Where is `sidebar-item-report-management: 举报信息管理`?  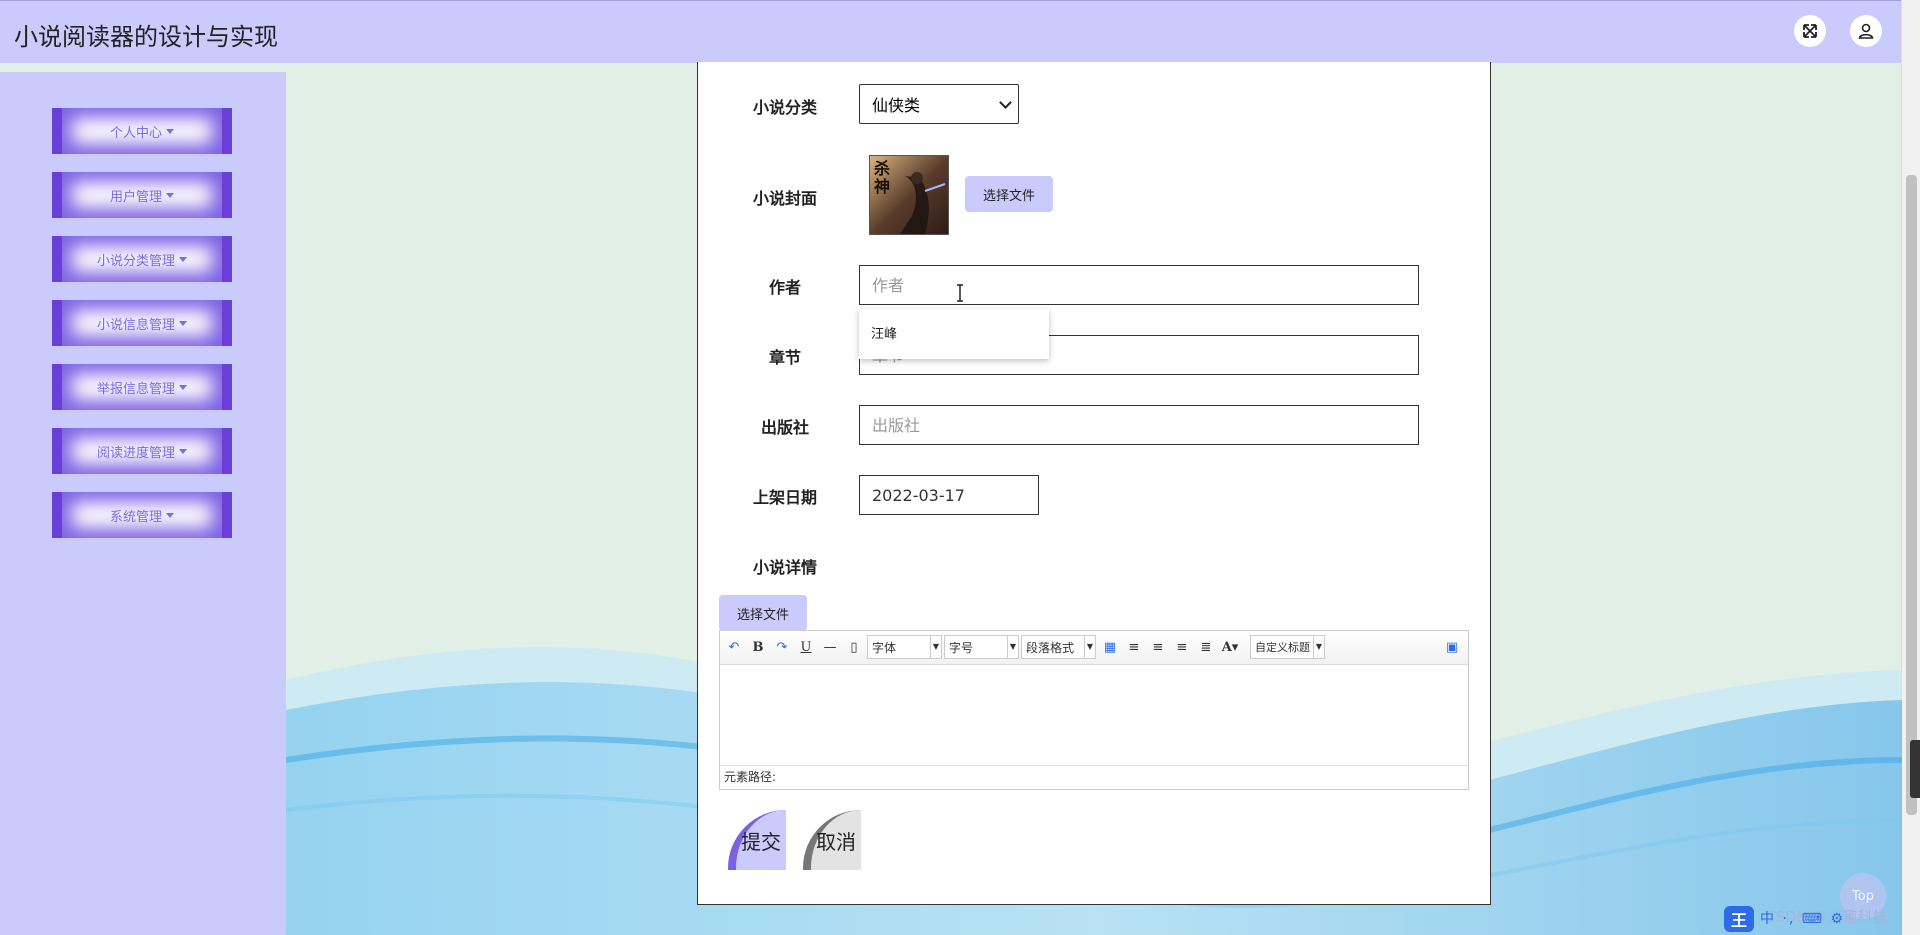 sidebar-item-report-management: 举报信息管理 is located at coordinates (142, 387).